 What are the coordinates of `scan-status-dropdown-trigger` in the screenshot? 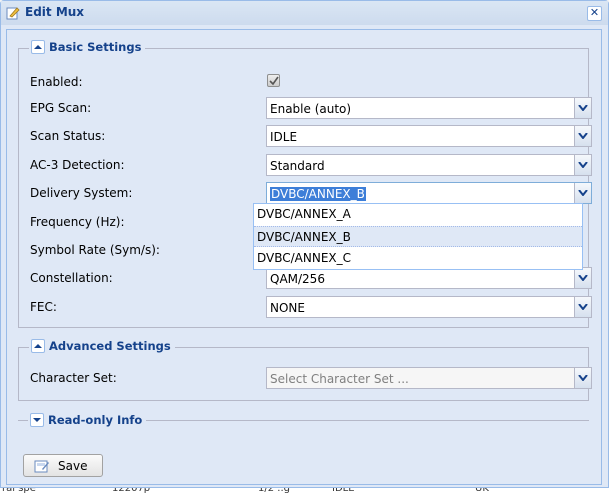 It's located at (582, 136).